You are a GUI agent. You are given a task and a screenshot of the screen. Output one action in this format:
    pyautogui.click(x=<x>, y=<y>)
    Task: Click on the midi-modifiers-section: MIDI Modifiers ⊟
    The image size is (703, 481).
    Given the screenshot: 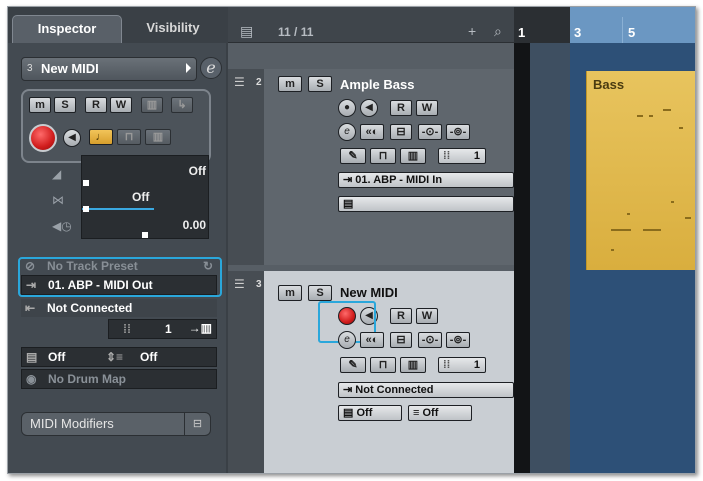 What is the action you would take?
    pyautogui.click(x=116, y=424)
    